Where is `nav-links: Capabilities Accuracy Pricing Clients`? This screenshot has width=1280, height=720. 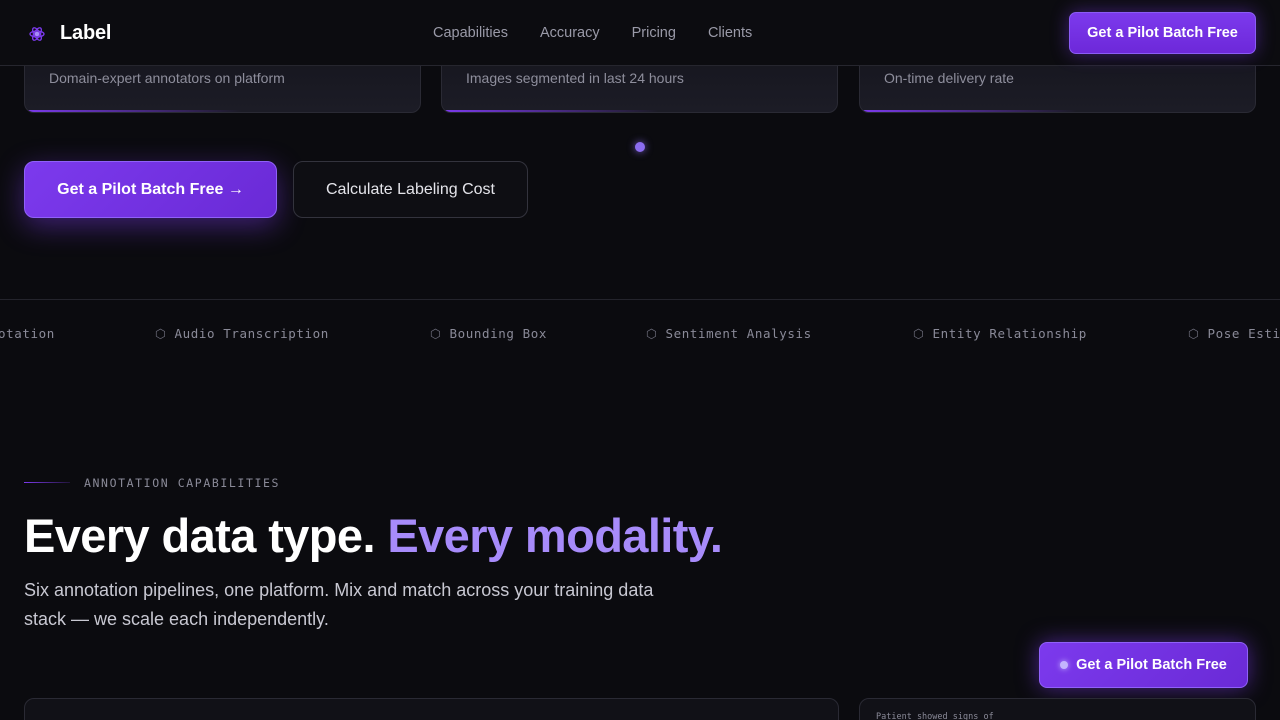 nav-links: Capabilities Accuracy Pricing Clients is located at coordinates (592, 33).